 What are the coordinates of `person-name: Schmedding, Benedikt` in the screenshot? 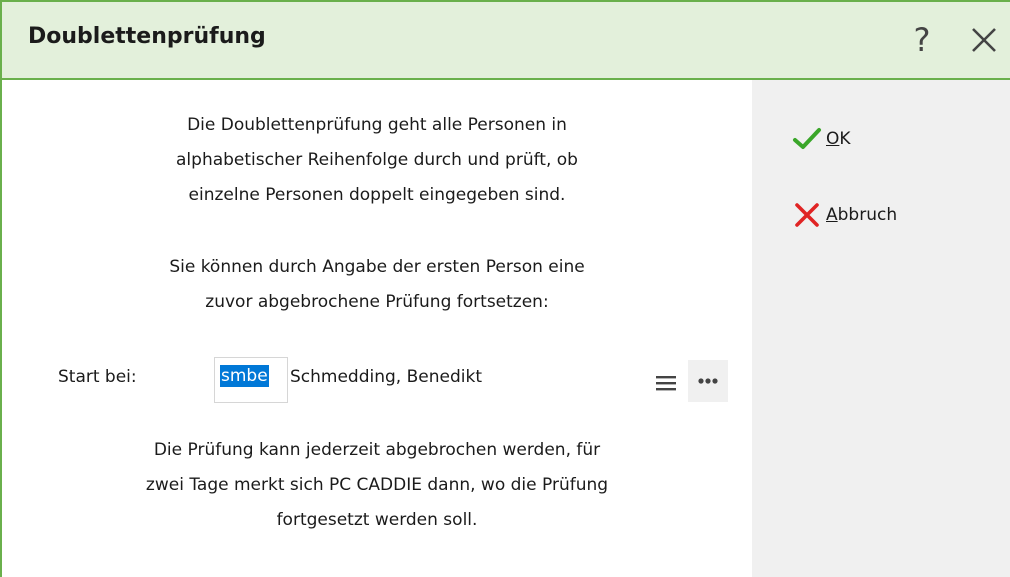 It's located at (386, 377).